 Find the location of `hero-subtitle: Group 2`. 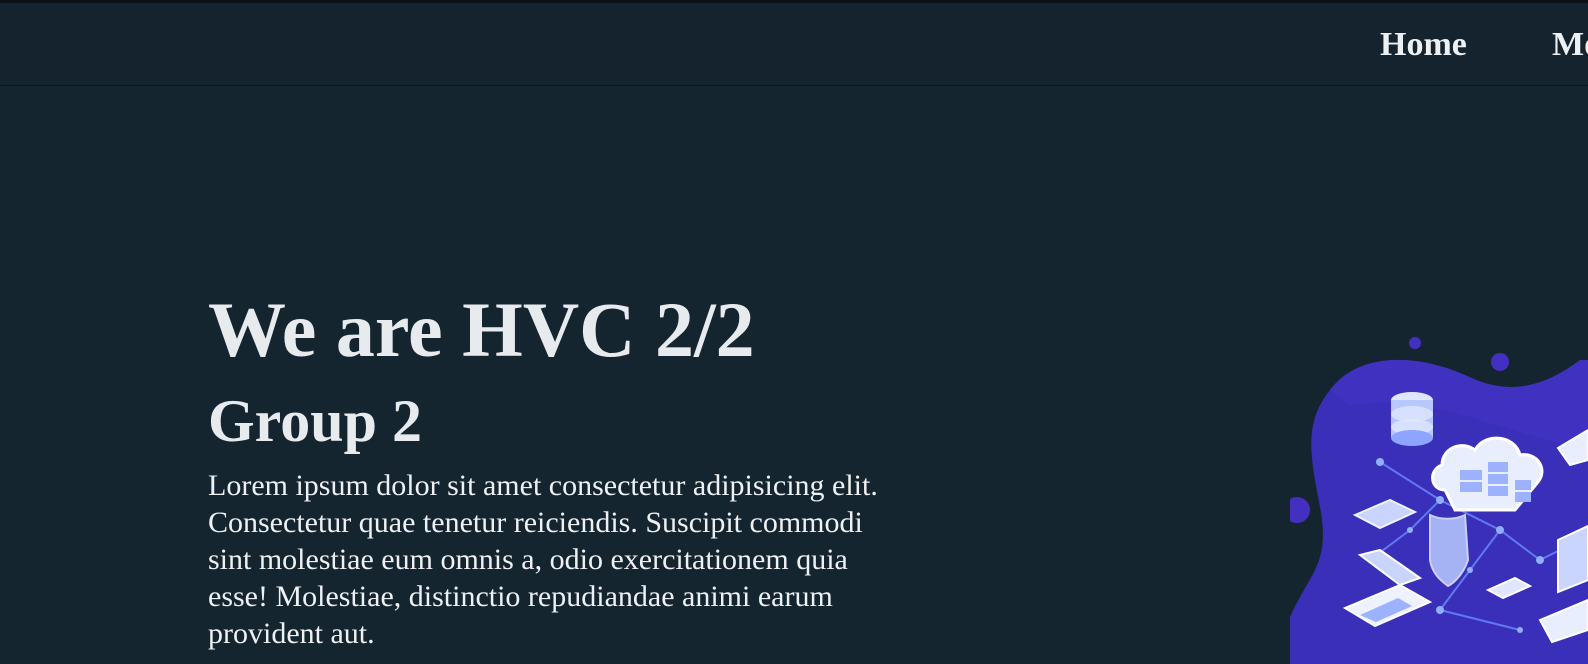

hero-subtitle: Group 2 is located at coordinates (315, 421).